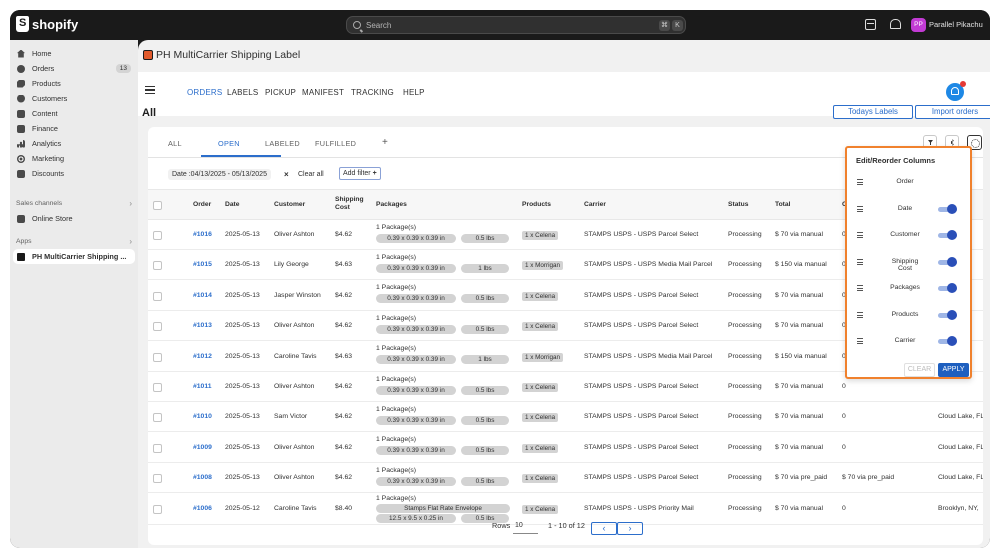  I want to click on column-header: Total, so click(782, 204).